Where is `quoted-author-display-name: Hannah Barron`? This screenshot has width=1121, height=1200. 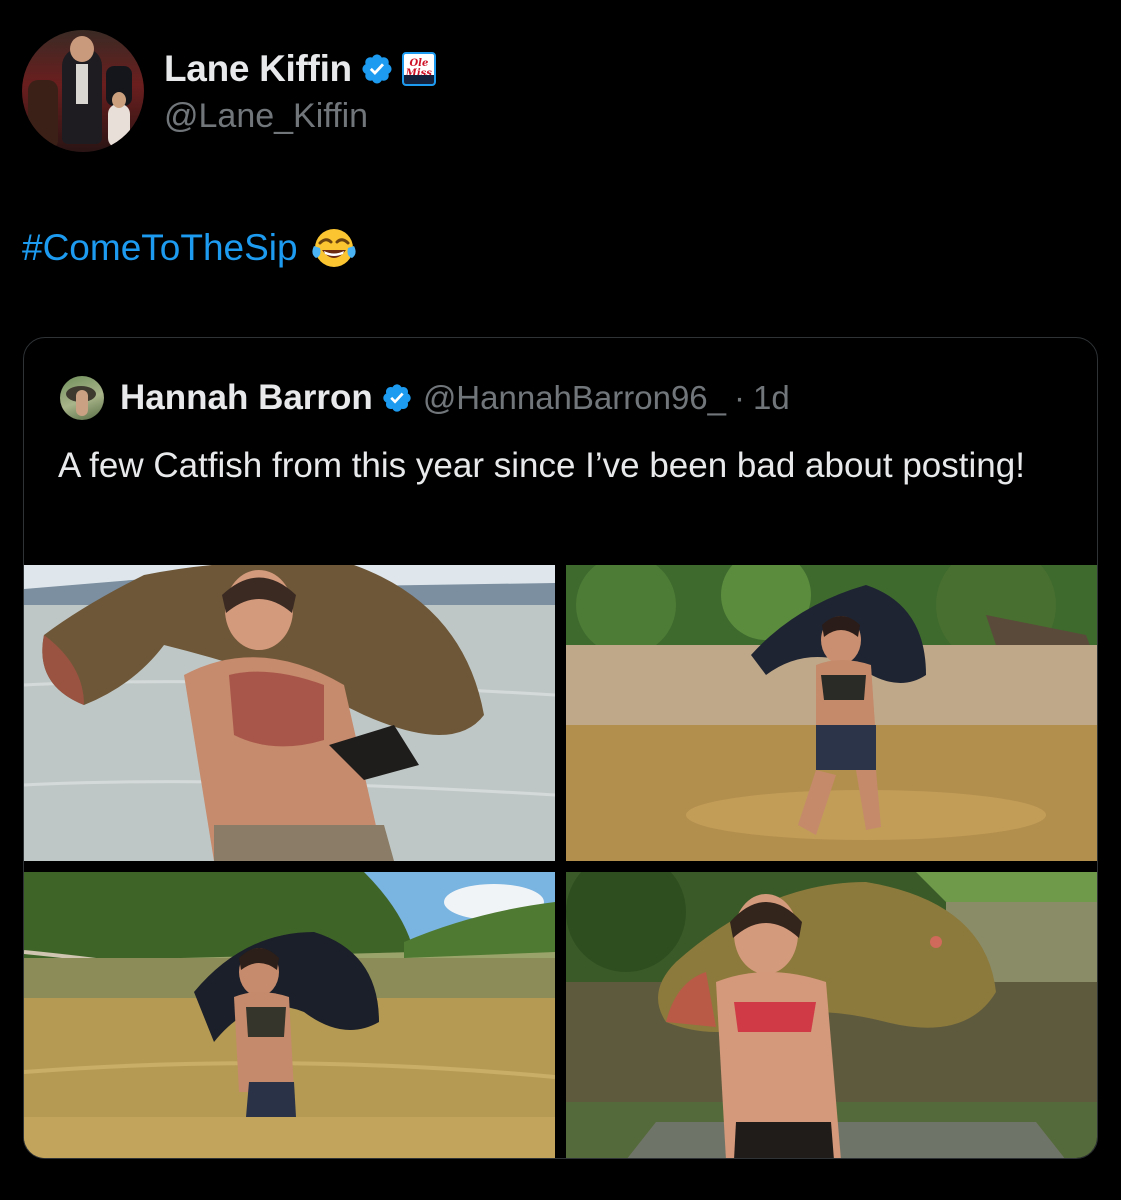 quoted-author-display-name: Hannah Barron is located at coordinates (246, 398).